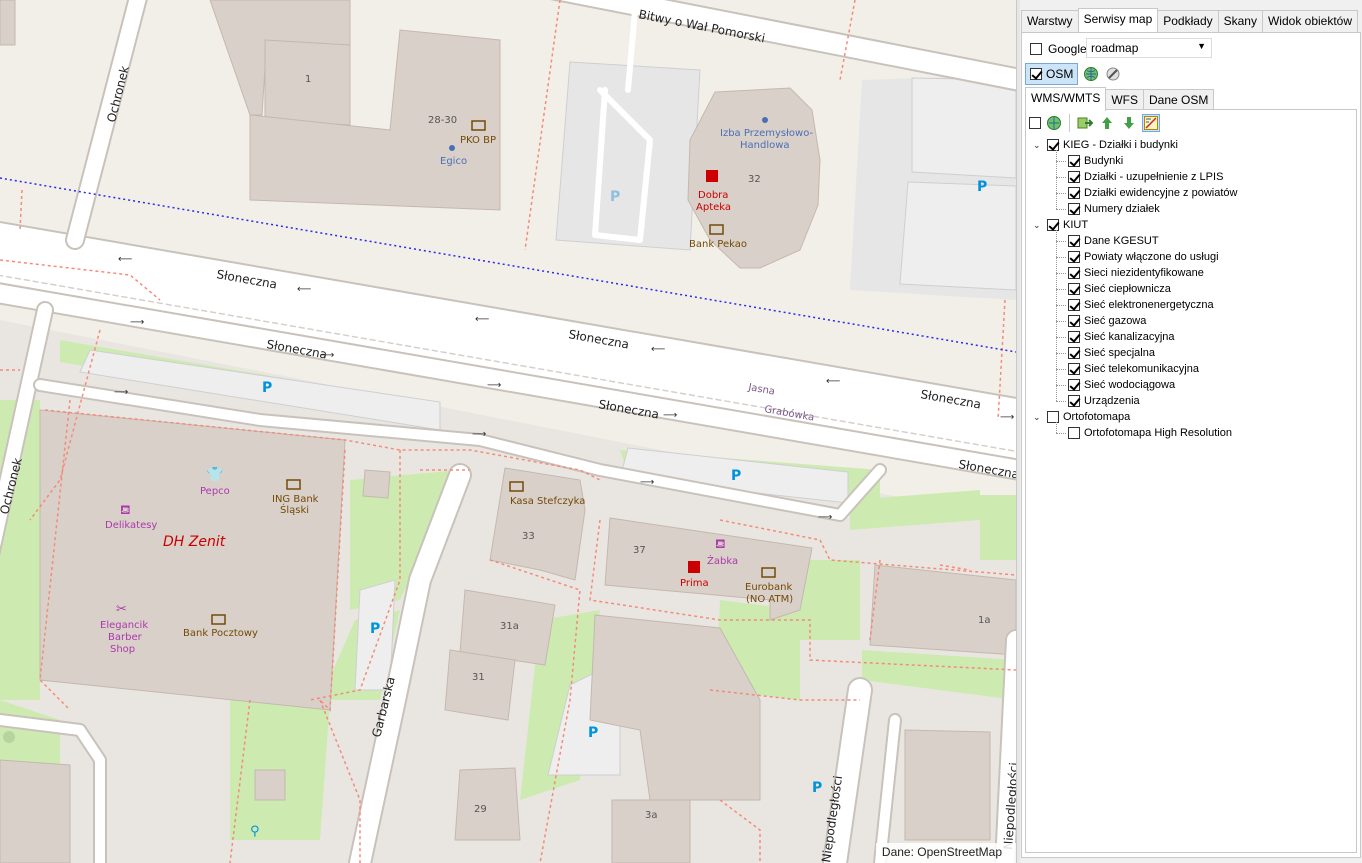  What do you see at coordinates (832, 819) in the screenshot?
I see `street-label-niepodleglosci: Niepodległości` at bounding box center [832, 819].